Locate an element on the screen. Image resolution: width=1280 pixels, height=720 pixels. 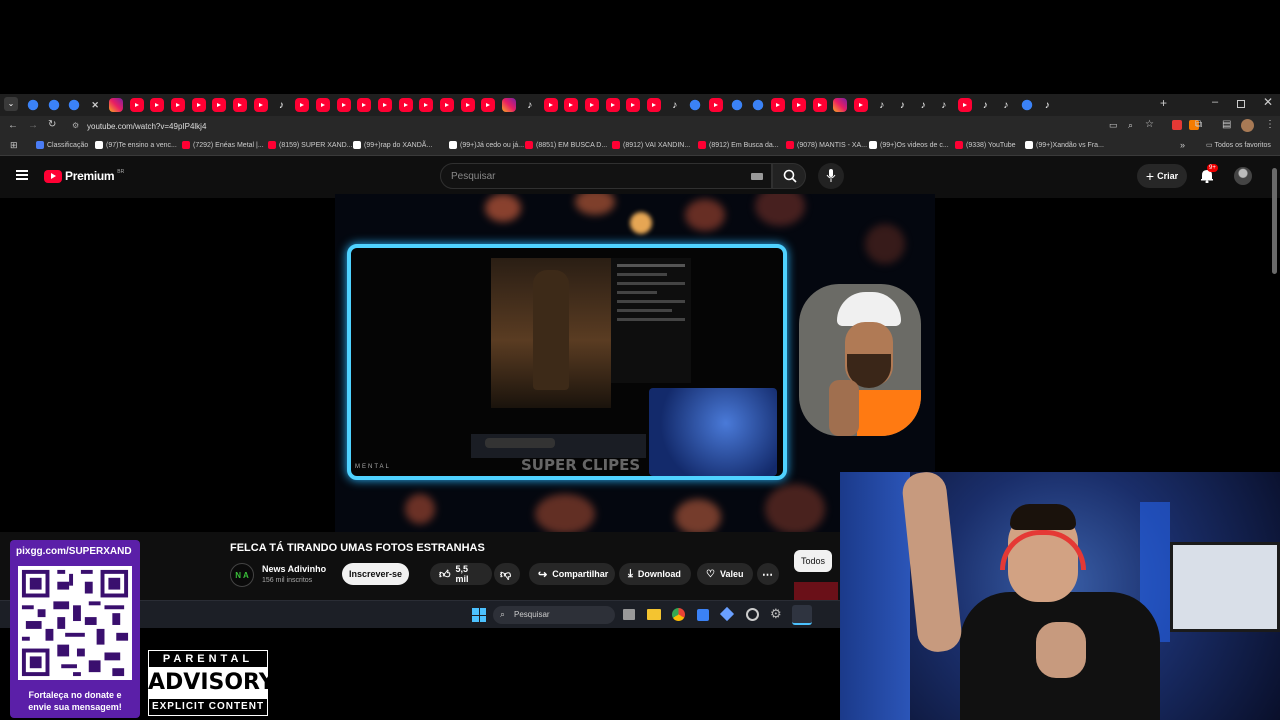
all-favorites-folder: ▭ Todos os favoritos is located at coordinates (1238, 145).